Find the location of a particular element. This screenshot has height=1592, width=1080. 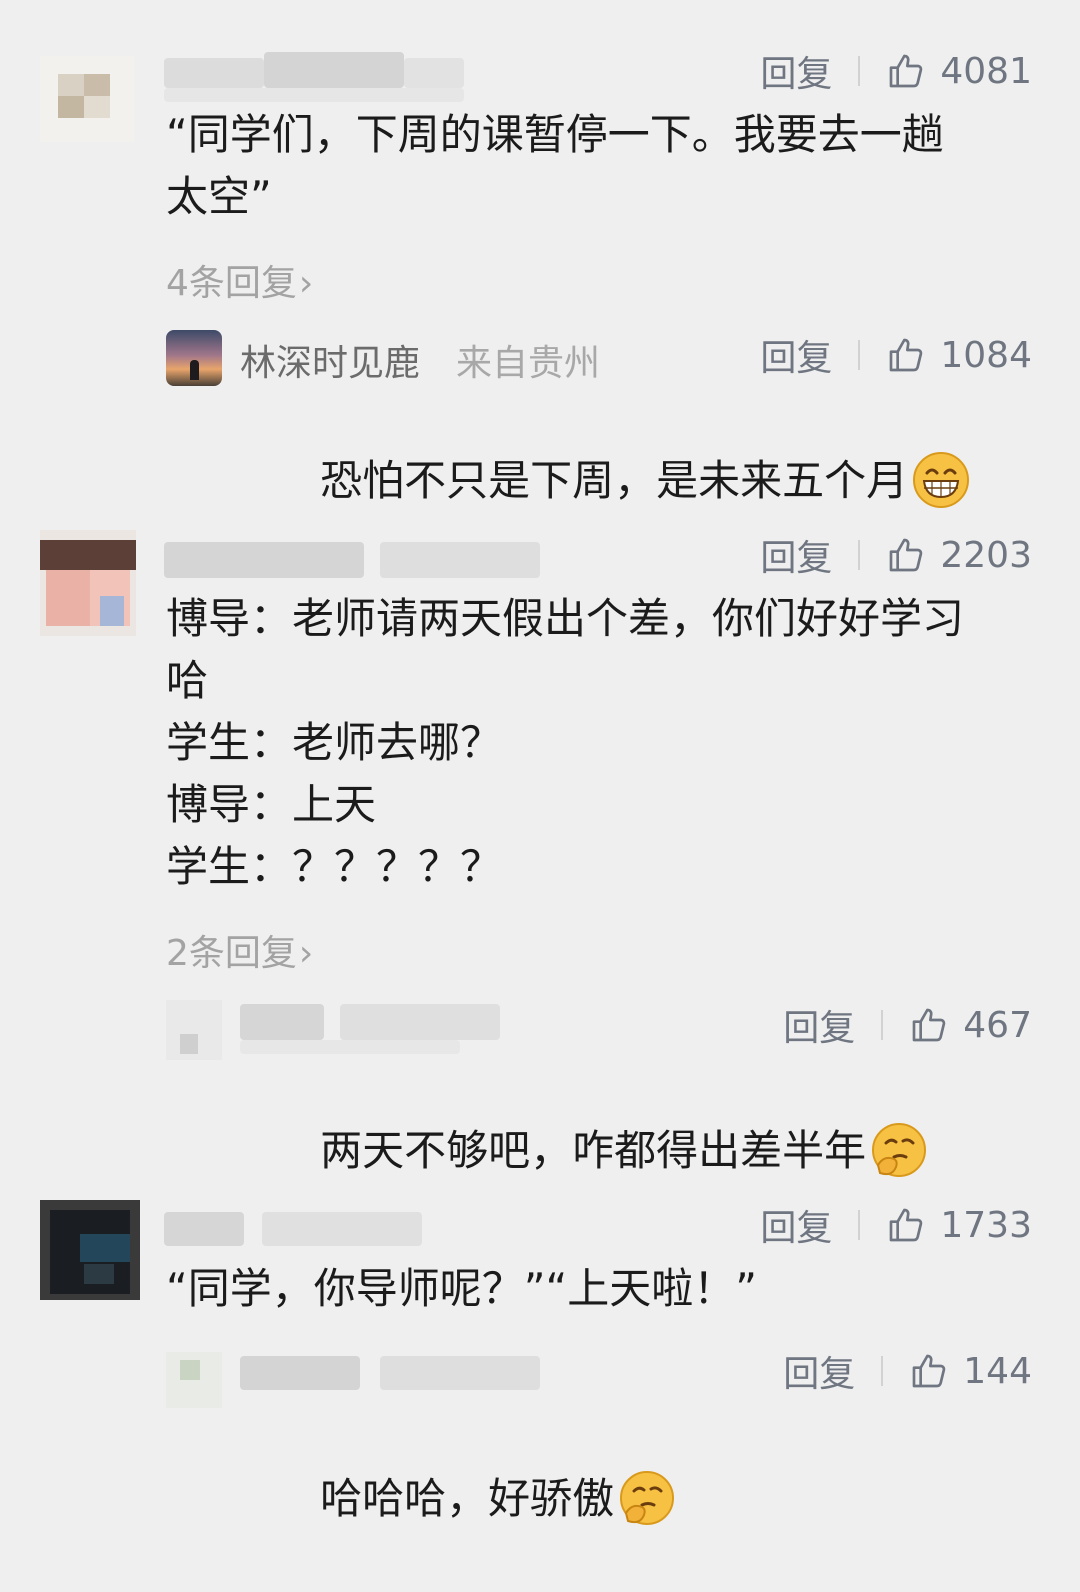

like-count: 2203 is located at coordinates (986, 555).